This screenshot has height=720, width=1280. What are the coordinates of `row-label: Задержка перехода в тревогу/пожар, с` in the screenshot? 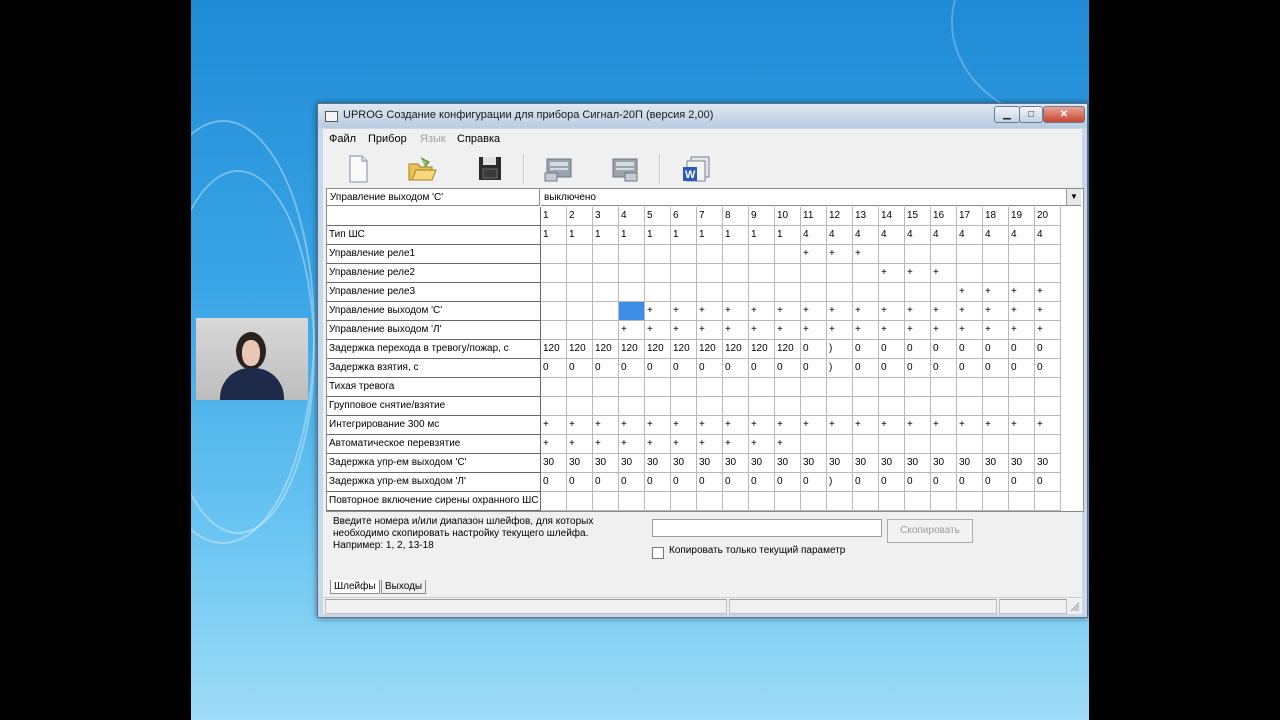 It's located at (434, 349).